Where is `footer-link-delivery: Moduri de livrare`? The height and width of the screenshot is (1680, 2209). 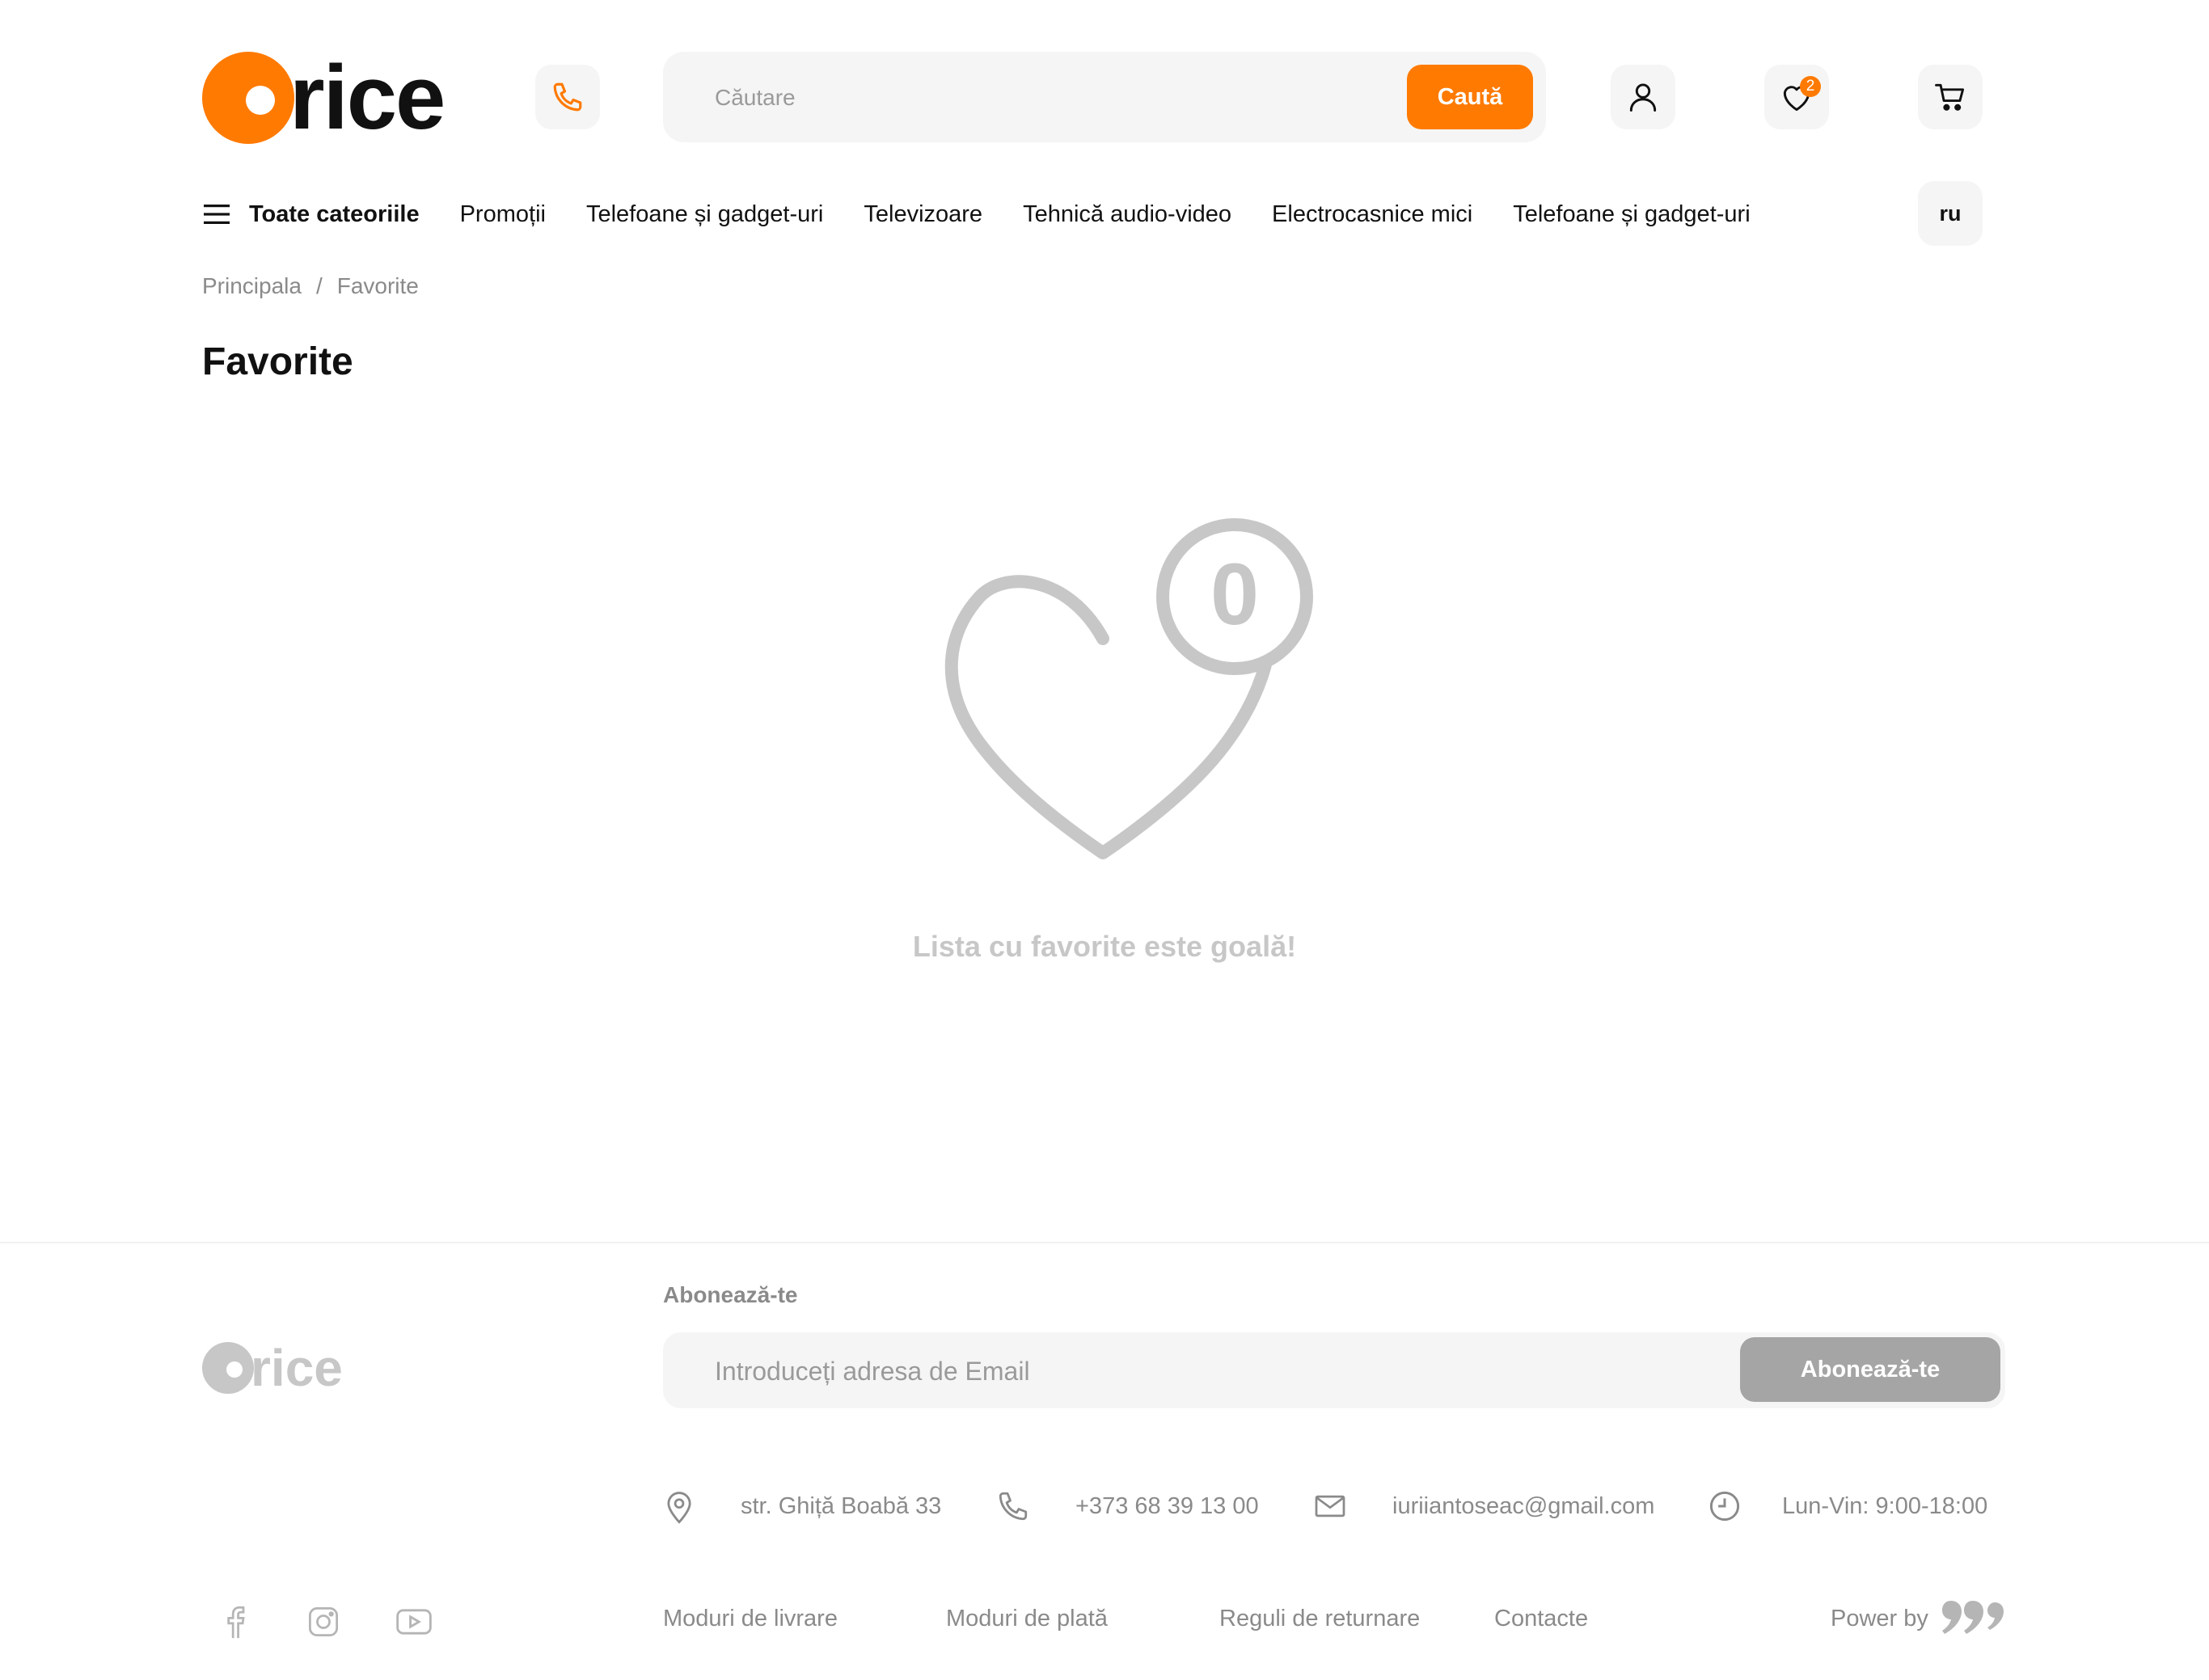 footer-link-delivery: Moduri de livrare is located at coordinates (750, 1619).